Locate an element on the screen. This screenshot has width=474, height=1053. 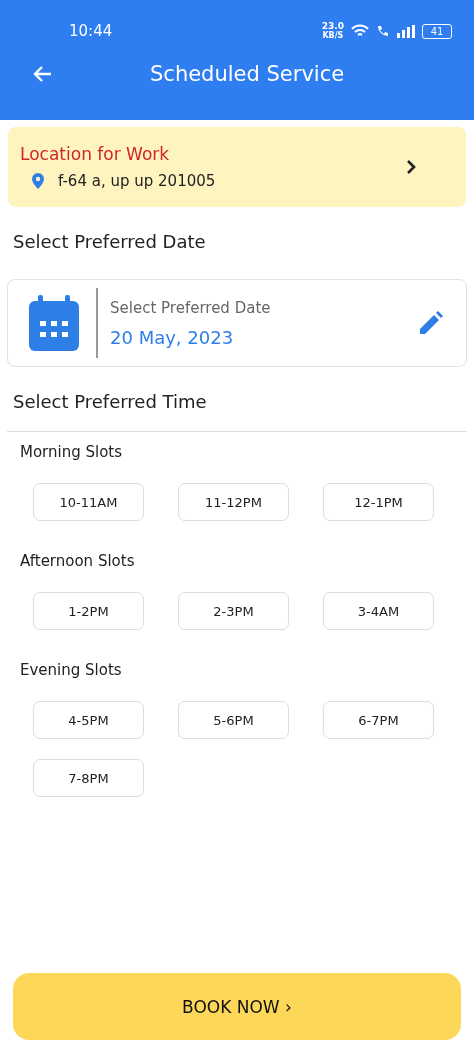
time-slot-button: 2-3PM is located at coordinates (233, 611).